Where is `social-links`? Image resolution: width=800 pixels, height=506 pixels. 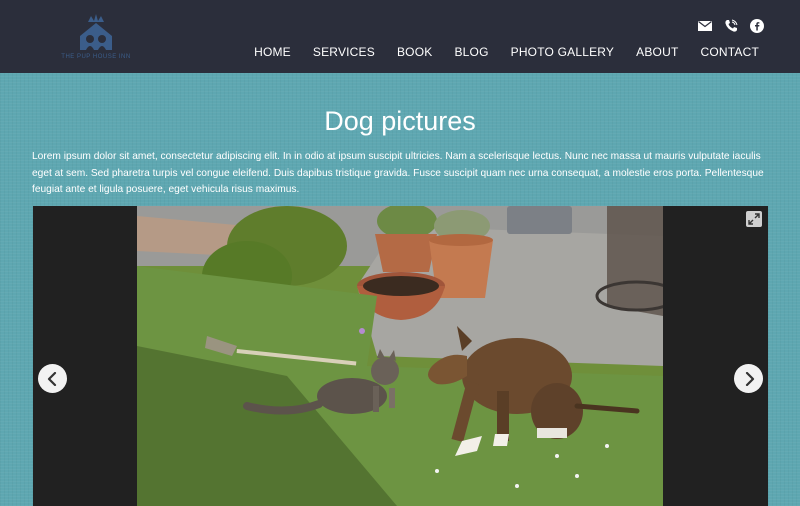 social-links is located at coordinates (731, 26).